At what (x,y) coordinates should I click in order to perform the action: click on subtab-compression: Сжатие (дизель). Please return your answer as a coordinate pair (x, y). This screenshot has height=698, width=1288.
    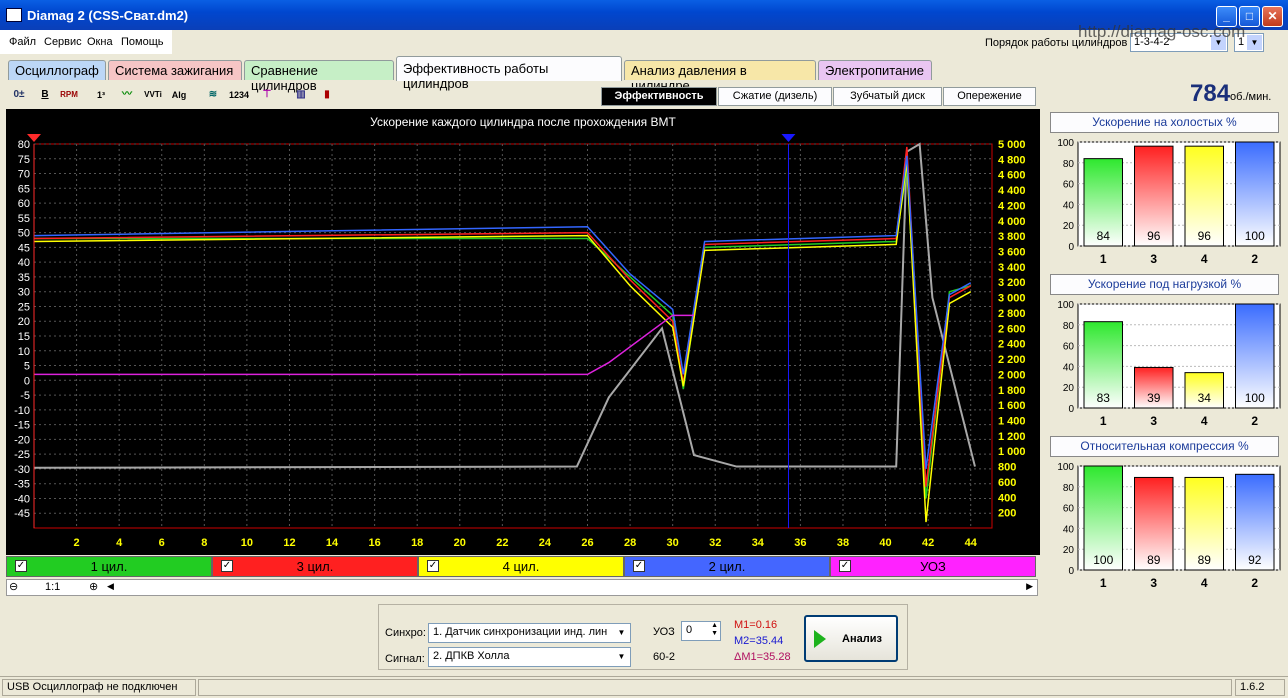
    Looking at the image, I should click on (775, 96).